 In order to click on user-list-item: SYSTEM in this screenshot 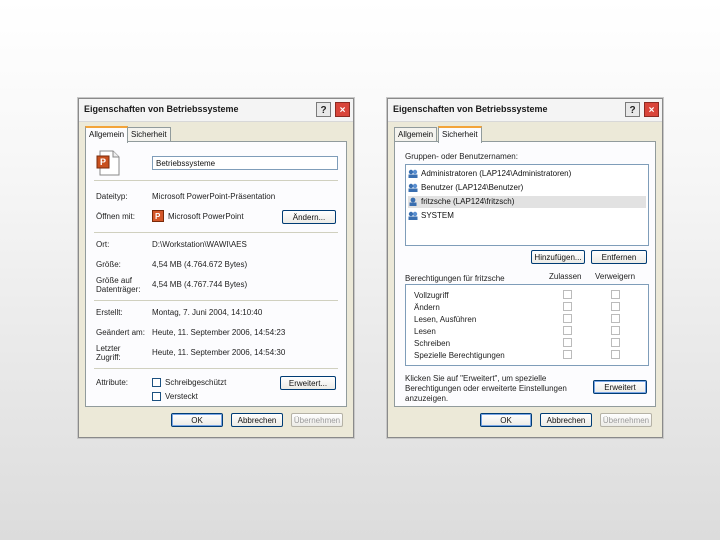, I will do `click(527, 216)`.